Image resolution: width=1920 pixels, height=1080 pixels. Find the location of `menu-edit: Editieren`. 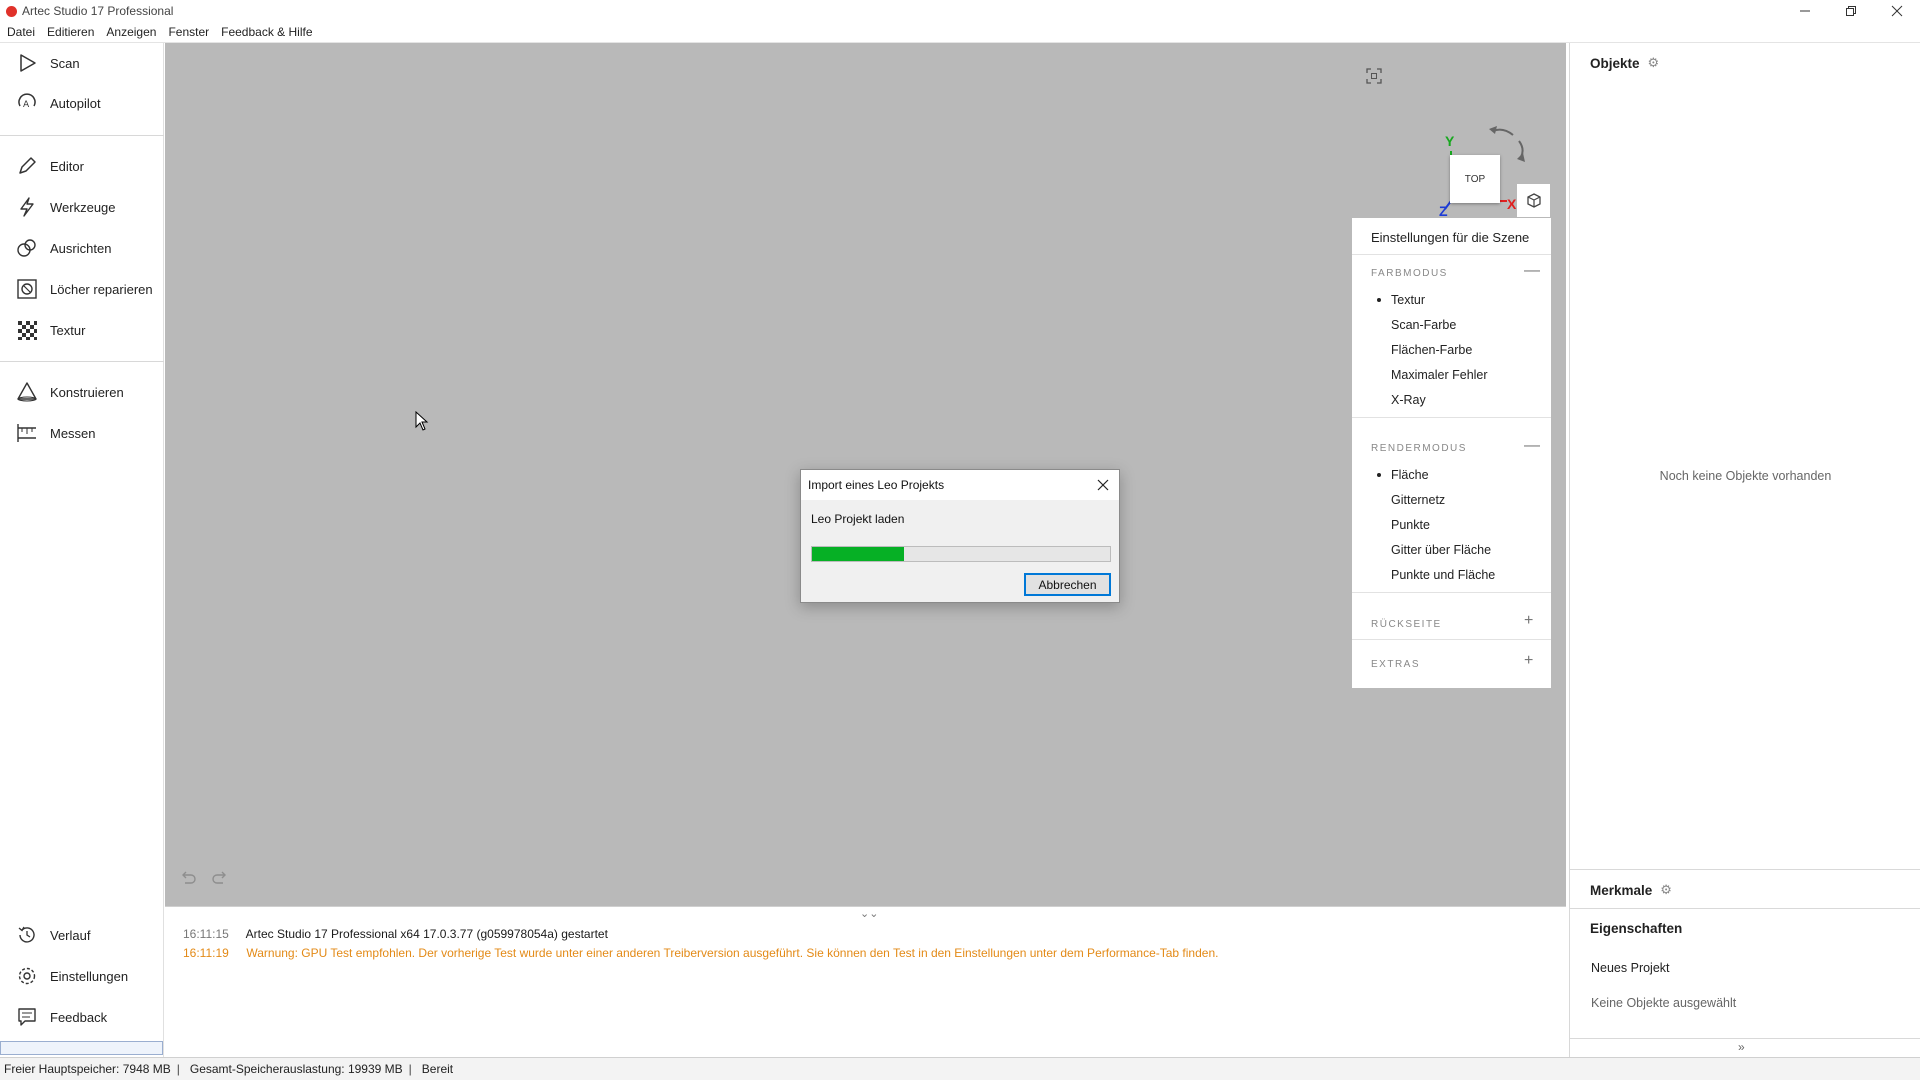

menu-edit: Editieren is located at coordinates (70, 32).